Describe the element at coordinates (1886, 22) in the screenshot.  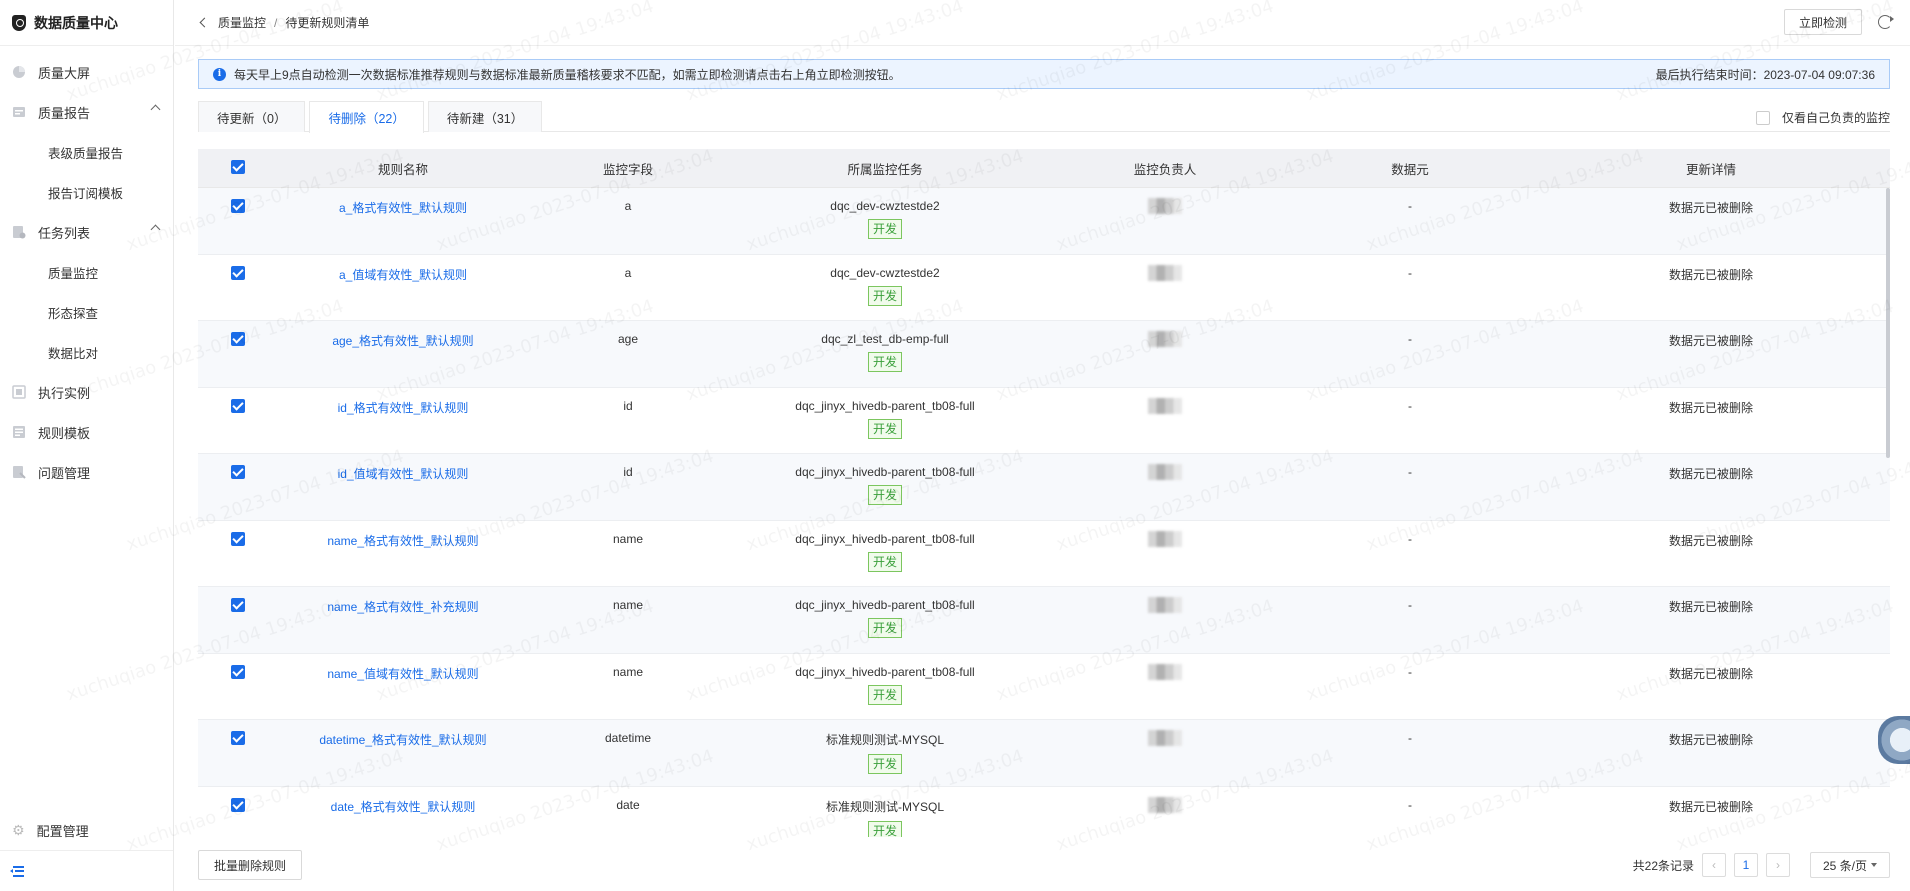
I see `refresh-icon` at that location.